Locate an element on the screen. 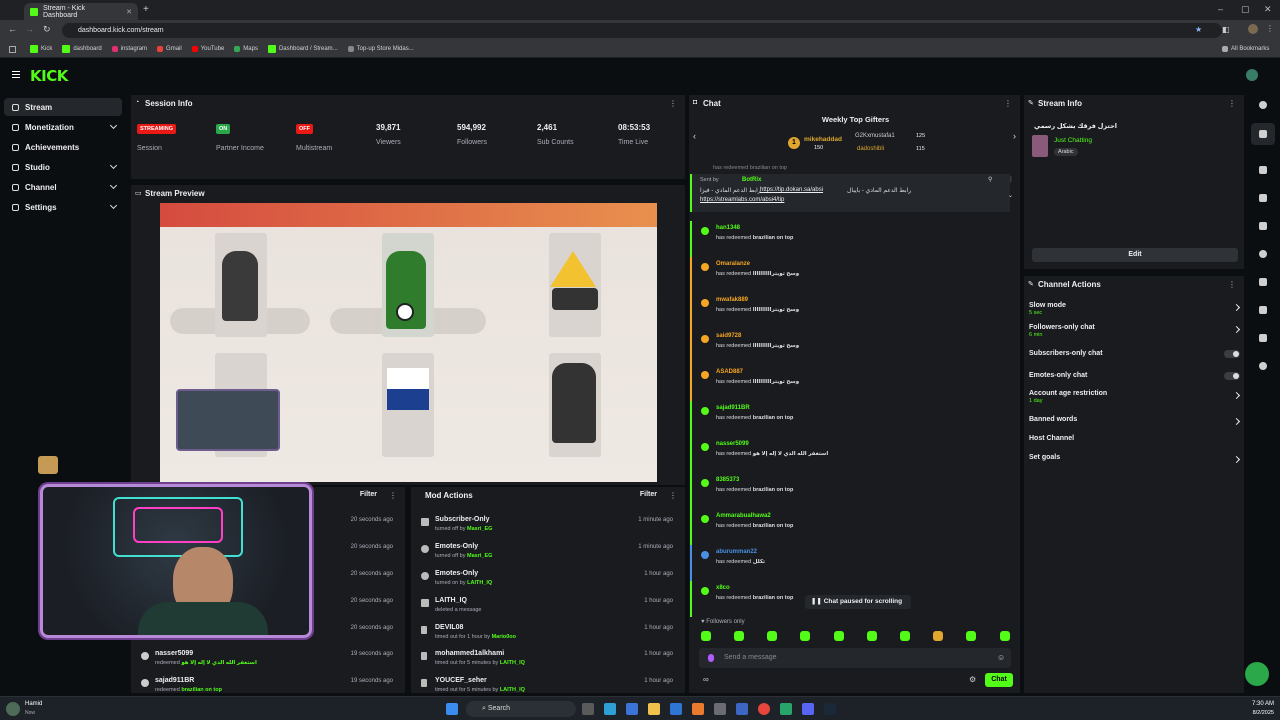 The width and height of the screenshot is (1280, 720). gifter-name: mikehaddad is located at coordinates (823, 139).